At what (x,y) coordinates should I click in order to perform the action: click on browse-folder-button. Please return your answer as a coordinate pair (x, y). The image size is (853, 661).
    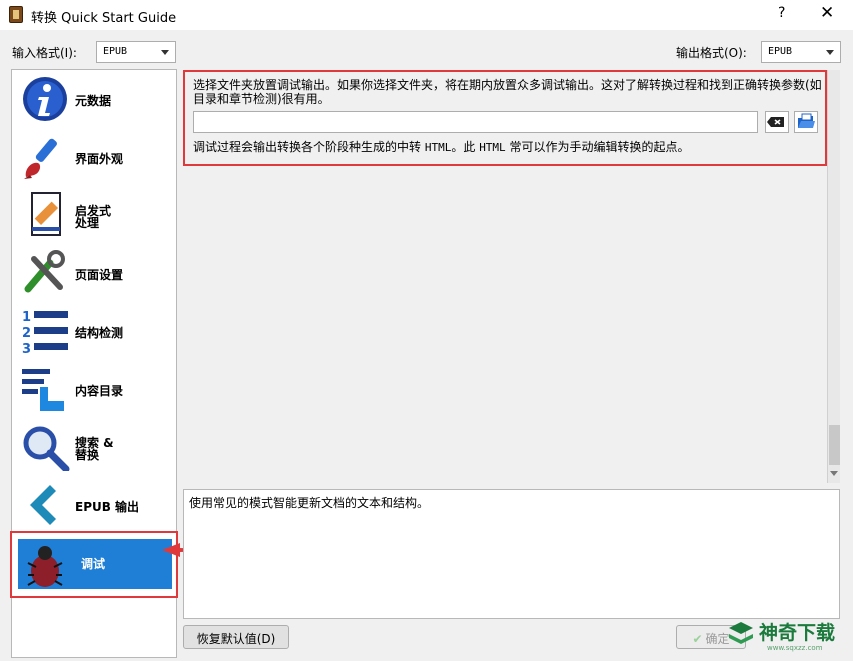
    Looking at the image, I should click on (806, 122).